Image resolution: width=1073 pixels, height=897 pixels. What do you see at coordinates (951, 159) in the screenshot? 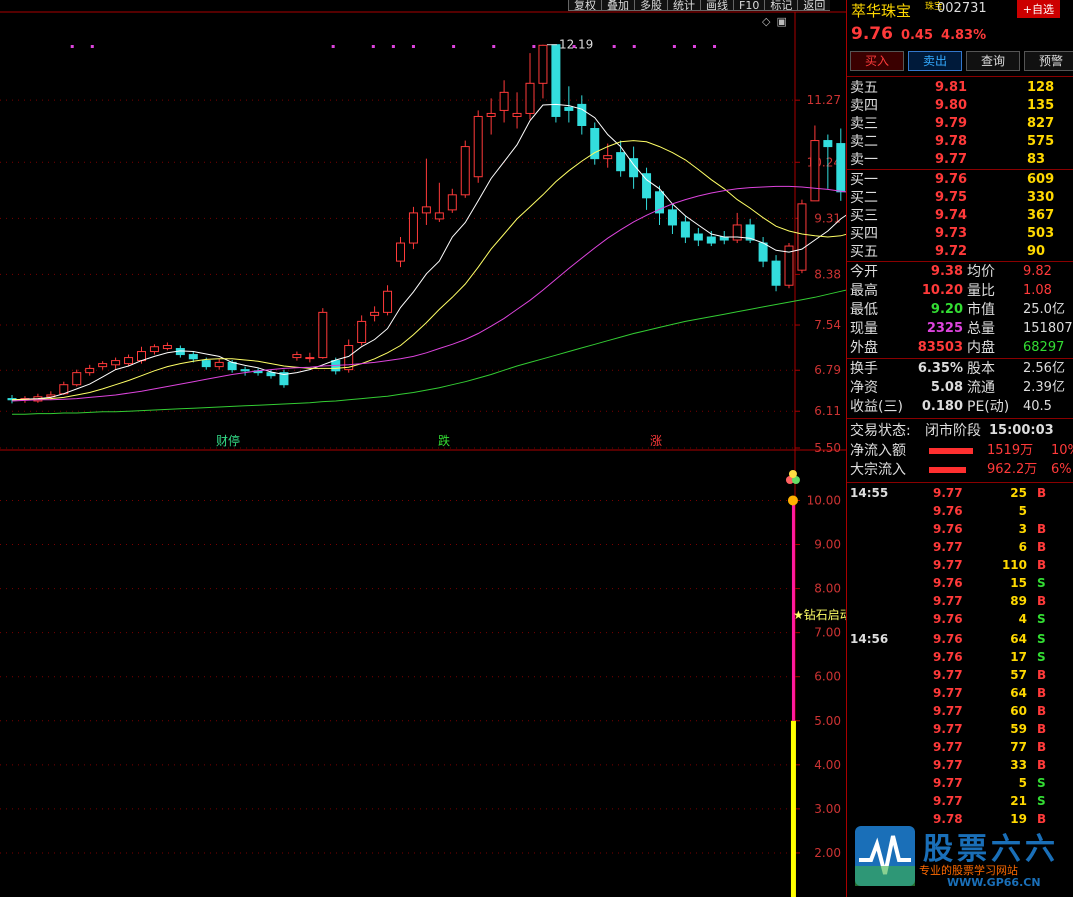
I see `orderbook-price: 9.77` at bounding box center [951, 159].